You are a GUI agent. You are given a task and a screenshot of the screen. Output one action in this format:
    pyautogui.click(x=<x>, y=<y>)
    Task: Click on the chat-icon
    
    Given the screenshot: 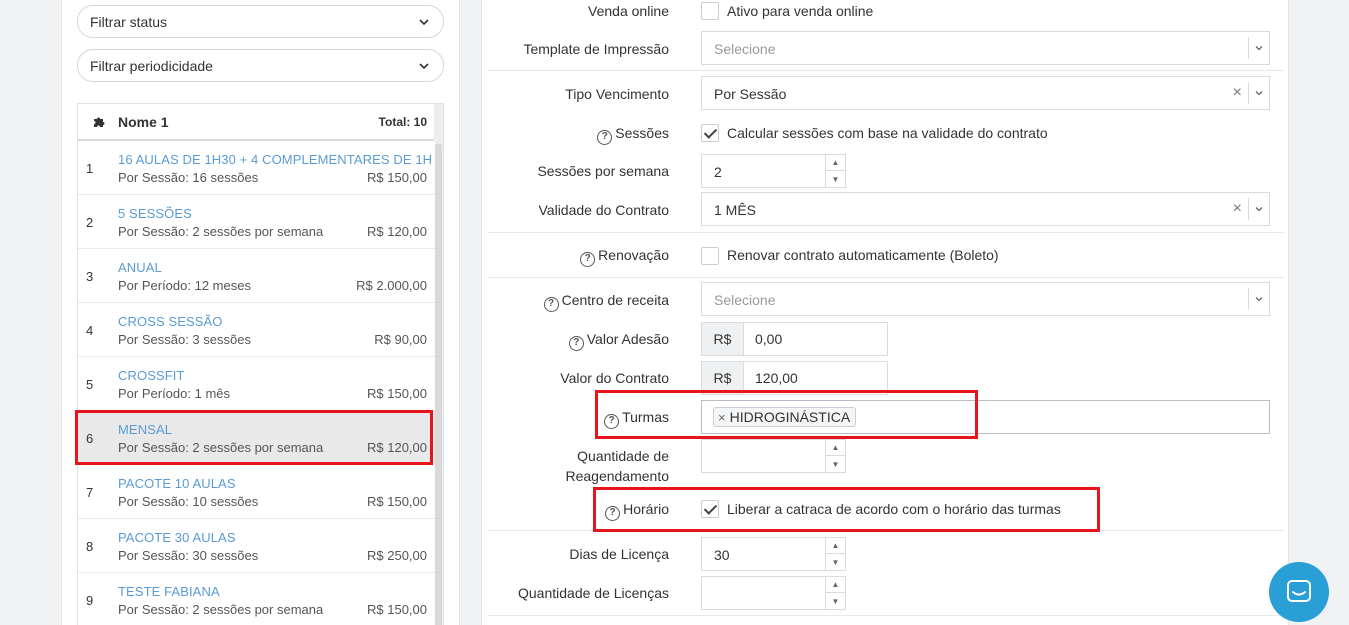 What is the action you would take?
    pyautogui.click(x=1299, y=591)
    